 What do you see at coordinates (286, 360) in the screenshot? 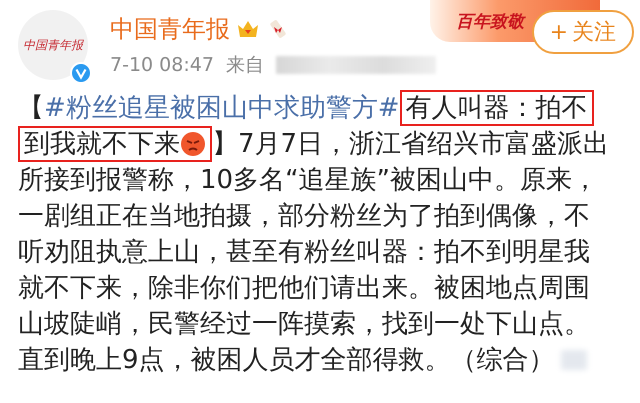
I see `post-text: 直到晚上9点，被困人员才全部得救。（综合）` at bounding box center [286, 360].